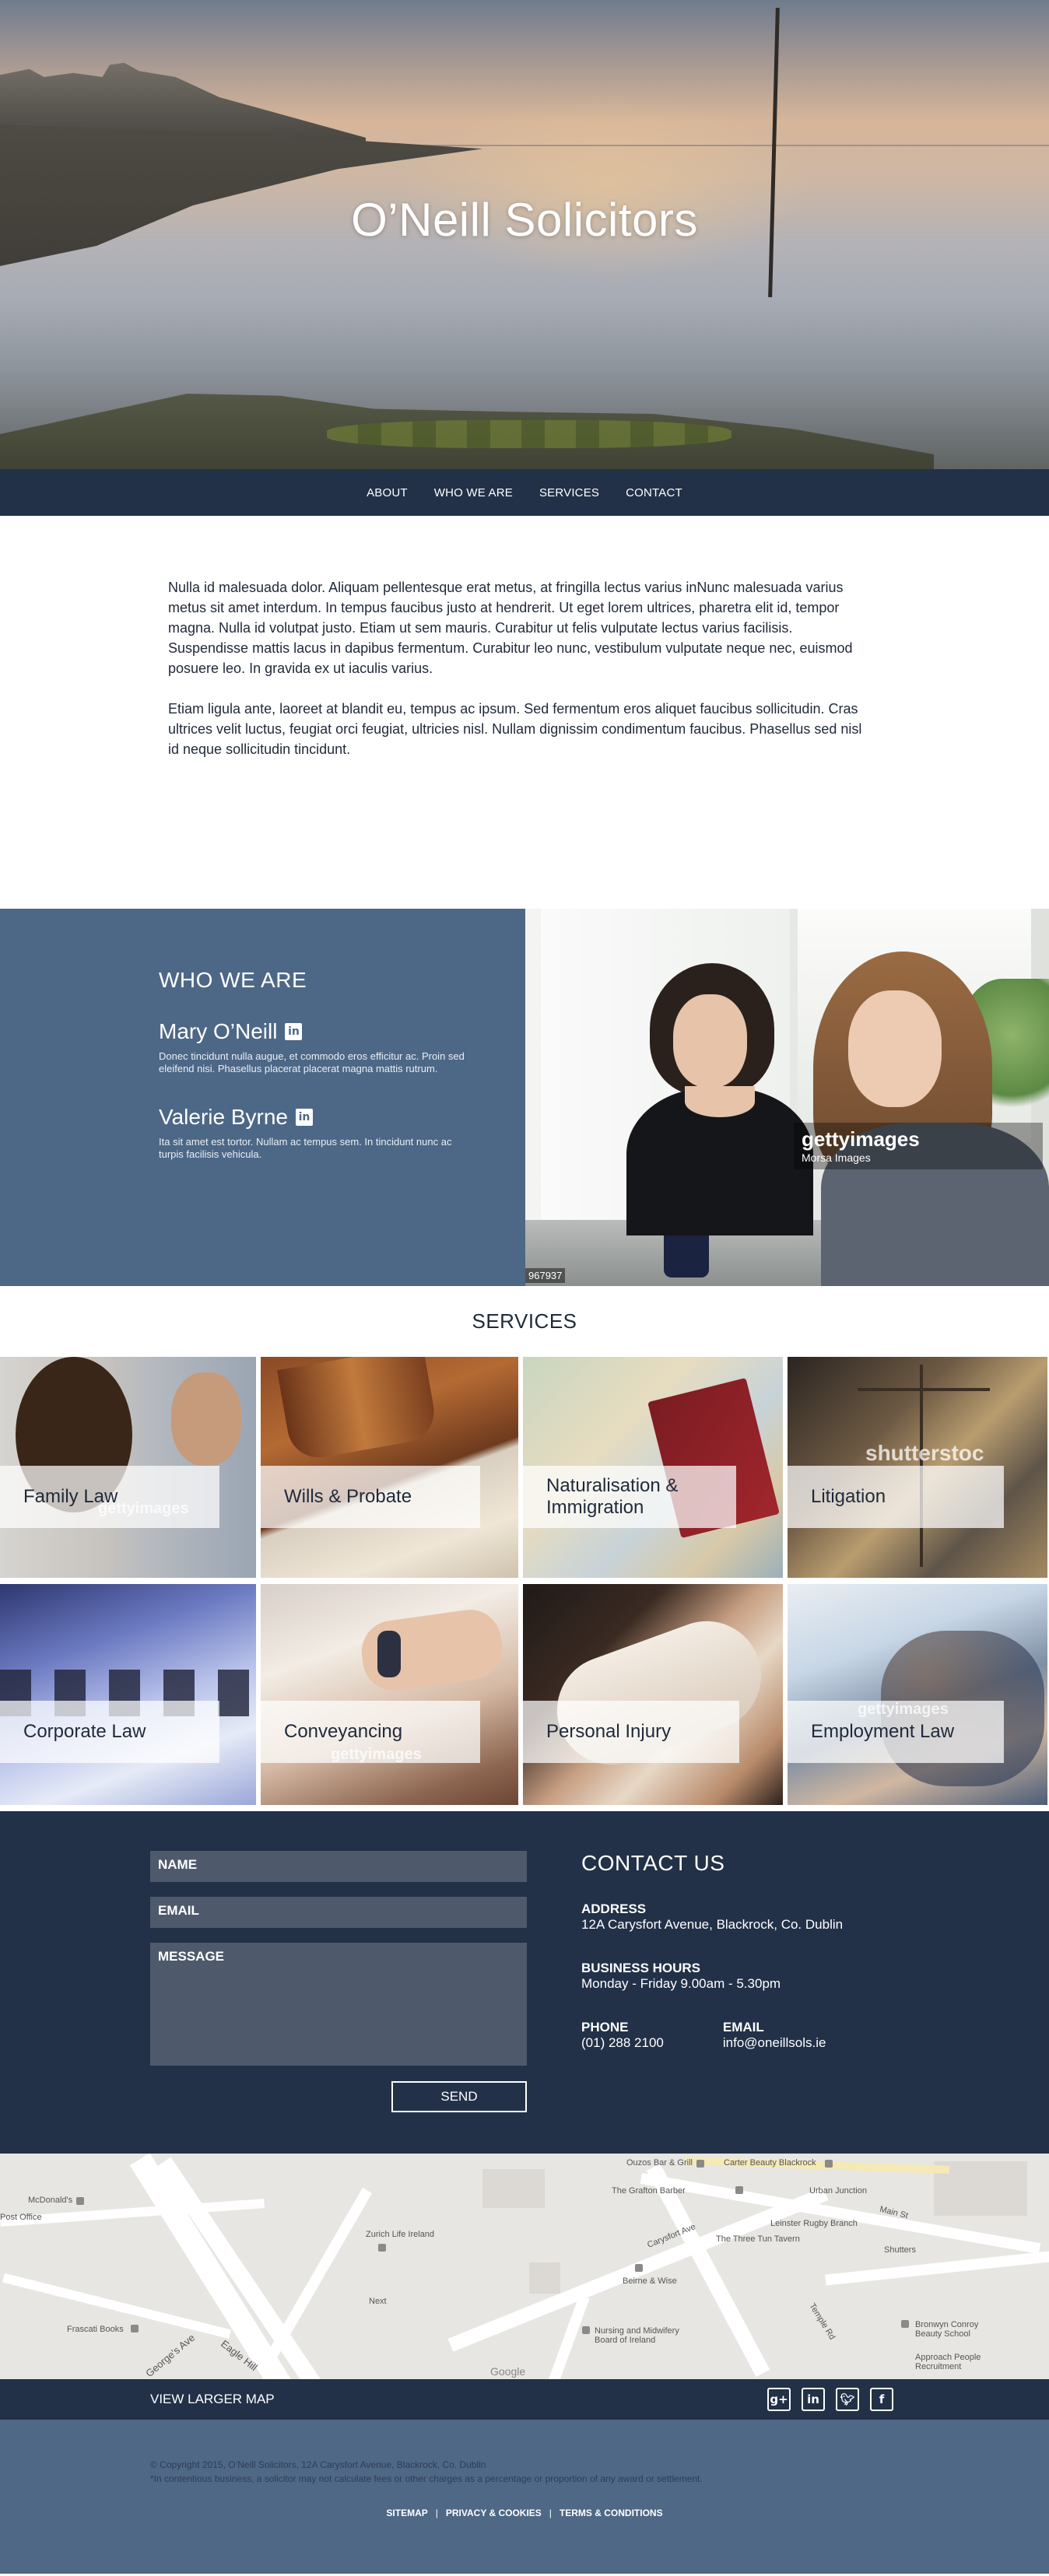 The image size is (1049, 2576). Describe the element at coordinates (524, 493) in the screenshot. I see `main-navigation: ABOUT WHO WE ARE SERVICES CONTACT` at that location.